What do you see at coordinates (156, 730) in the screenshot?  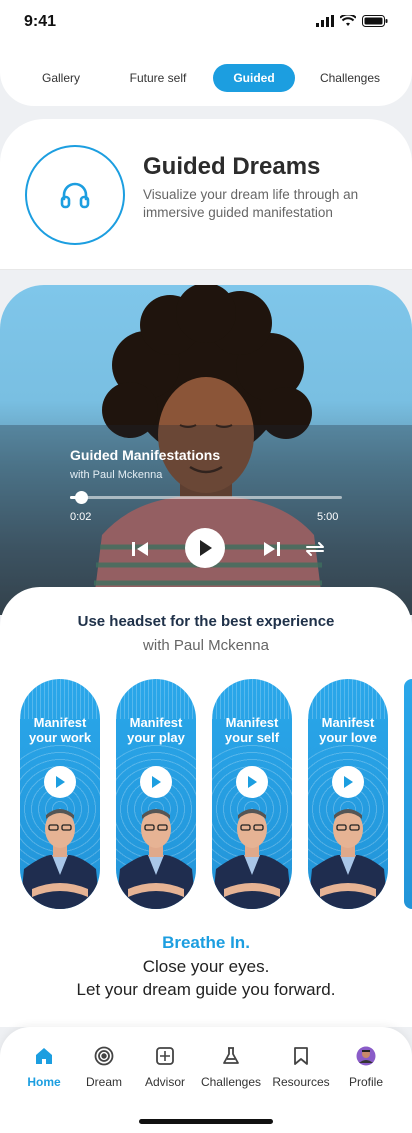 I see `track-label: Manifest your play` at bounding box center [156, 730].